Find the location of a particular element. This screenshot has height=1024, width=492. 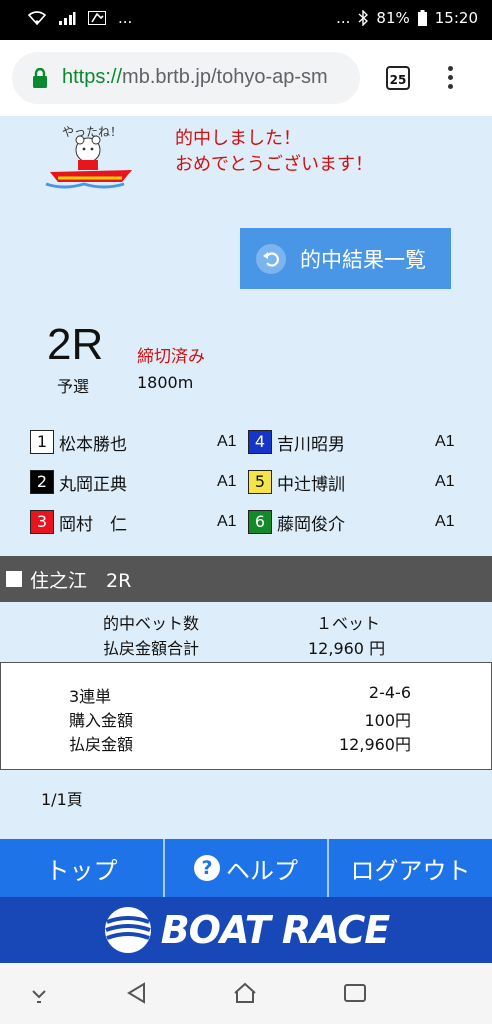

logout-label: ログアウト is located at coordinates (410, 870).